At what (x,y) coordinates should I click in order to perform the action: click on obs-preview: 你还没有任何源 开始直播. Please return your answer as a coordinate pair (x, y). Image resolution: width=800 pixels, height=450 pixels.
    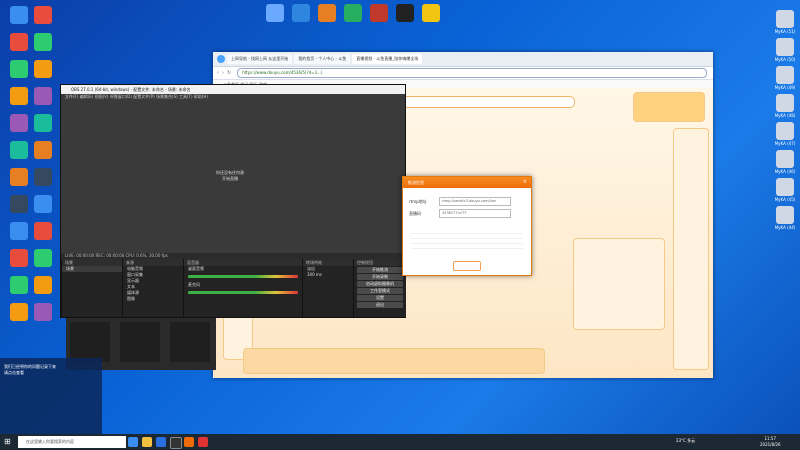
    Looking at the image, I should click on (233, 176).